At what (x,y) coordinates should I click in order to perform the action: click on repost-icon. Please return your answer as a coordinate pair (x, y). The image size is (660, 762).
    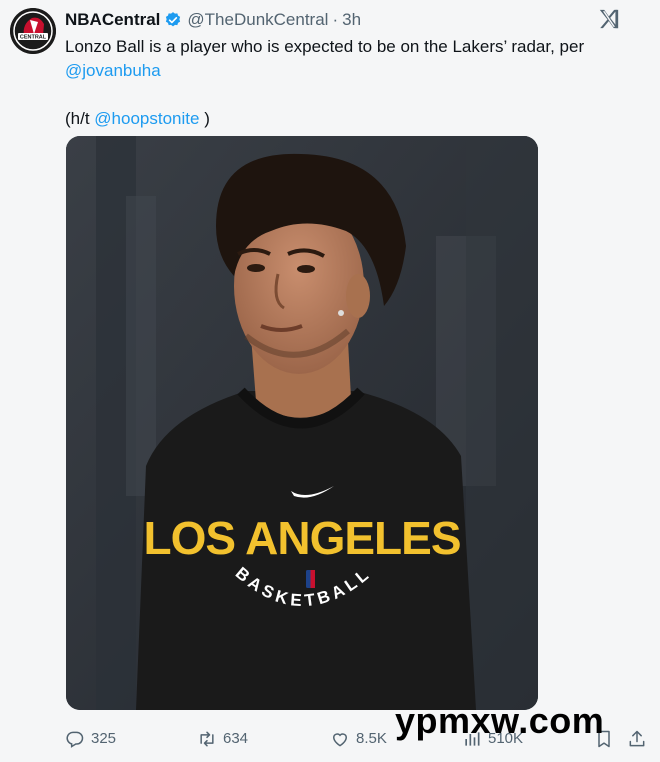
    Looking at the image, I should click on (207, 739).